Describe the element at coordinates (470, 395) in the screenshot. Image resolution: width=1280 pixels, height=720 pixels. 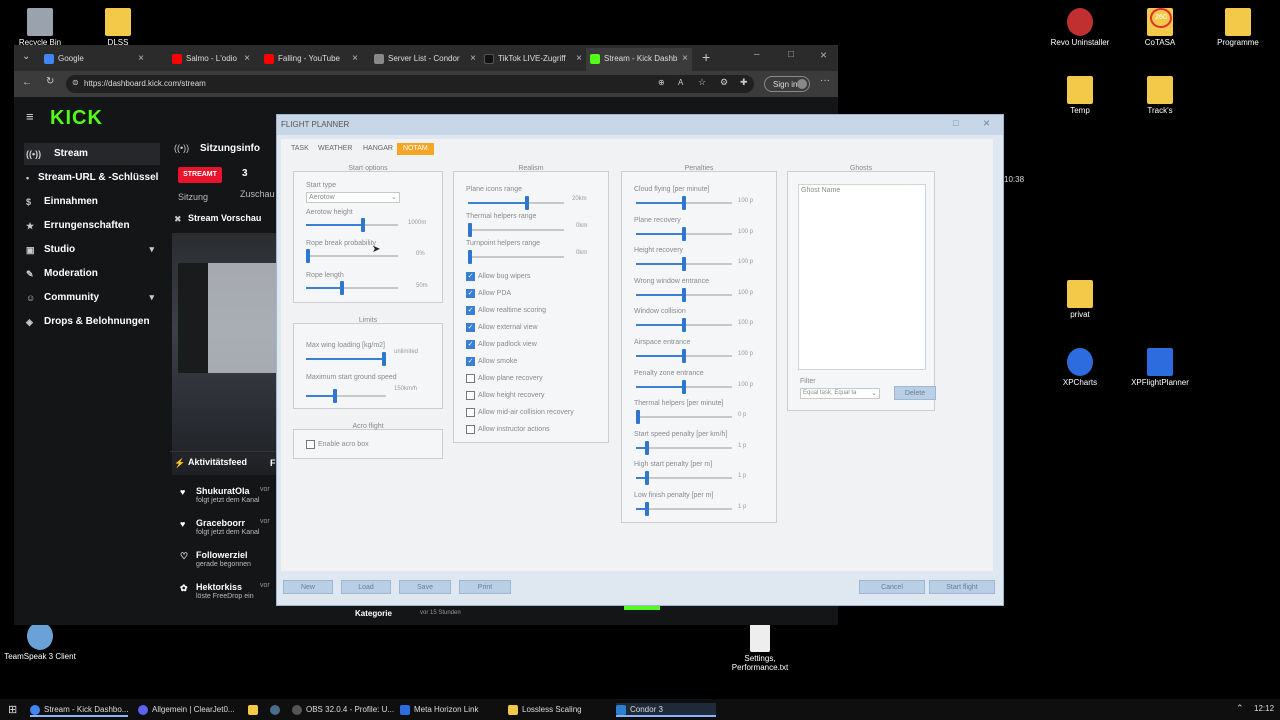
I see `allow-height-recovery-checkbox` at that location.